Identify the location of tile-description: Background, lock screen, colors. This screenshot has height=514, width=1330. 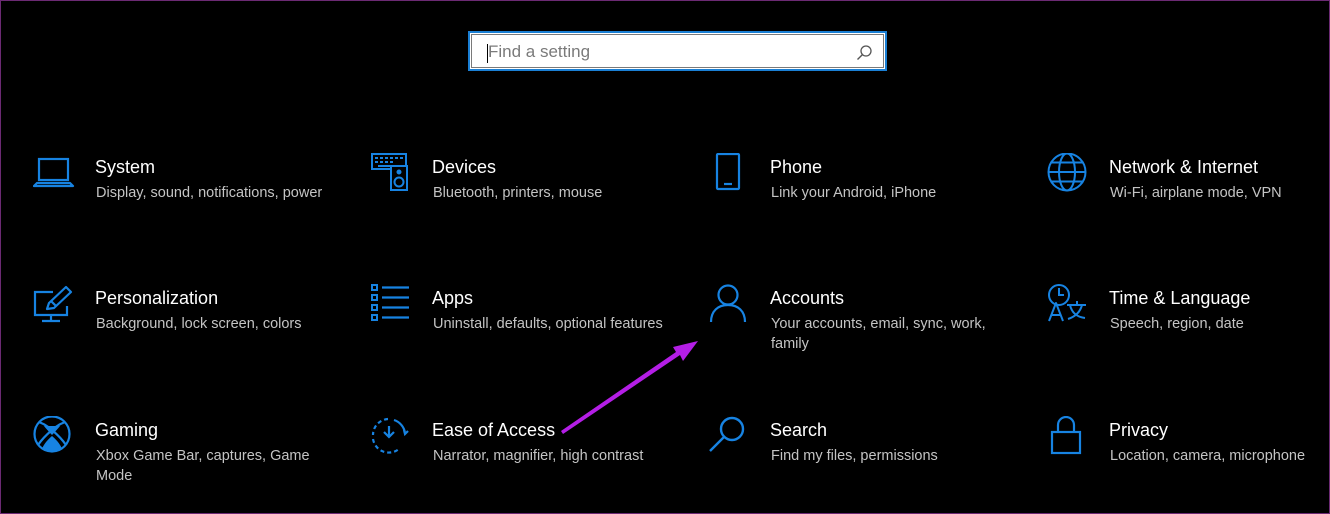
(199, 324).